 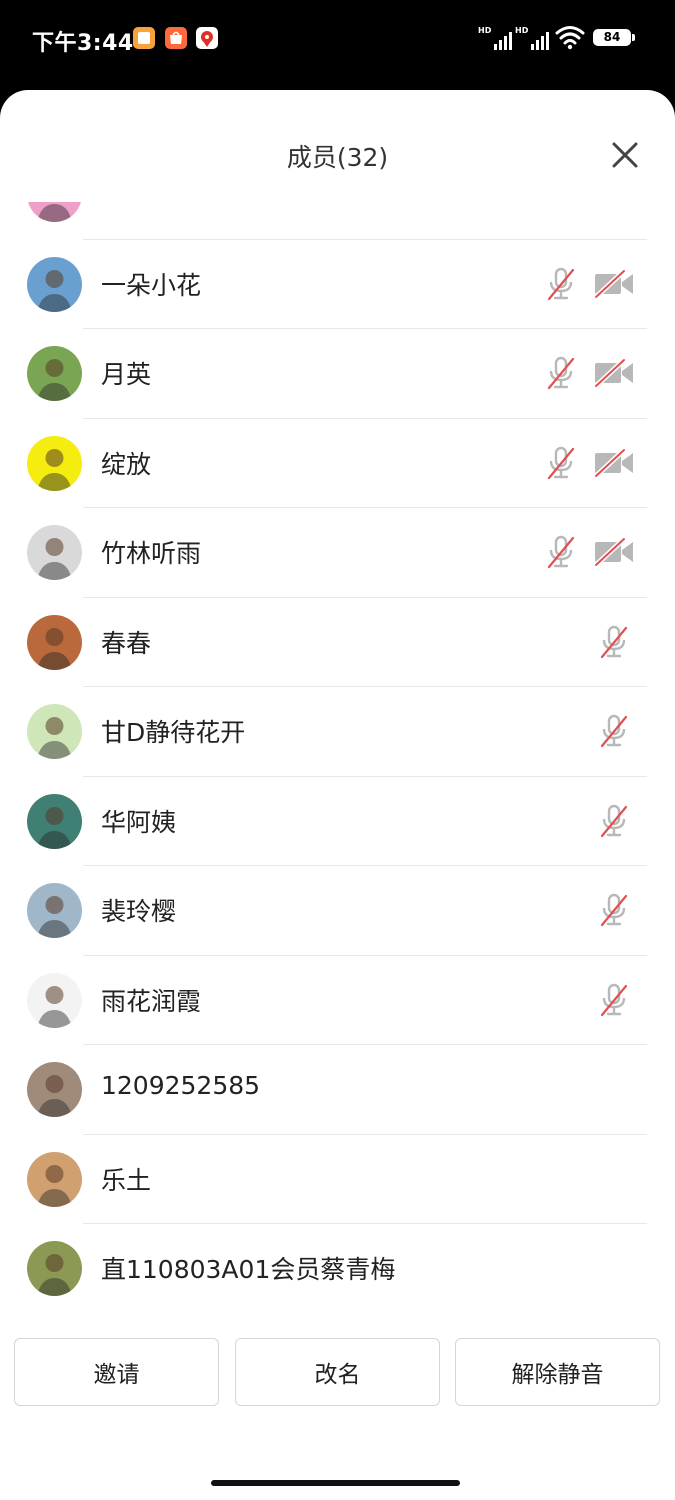 I want to click on battery-icon: 84, so click(x=612, y=37).